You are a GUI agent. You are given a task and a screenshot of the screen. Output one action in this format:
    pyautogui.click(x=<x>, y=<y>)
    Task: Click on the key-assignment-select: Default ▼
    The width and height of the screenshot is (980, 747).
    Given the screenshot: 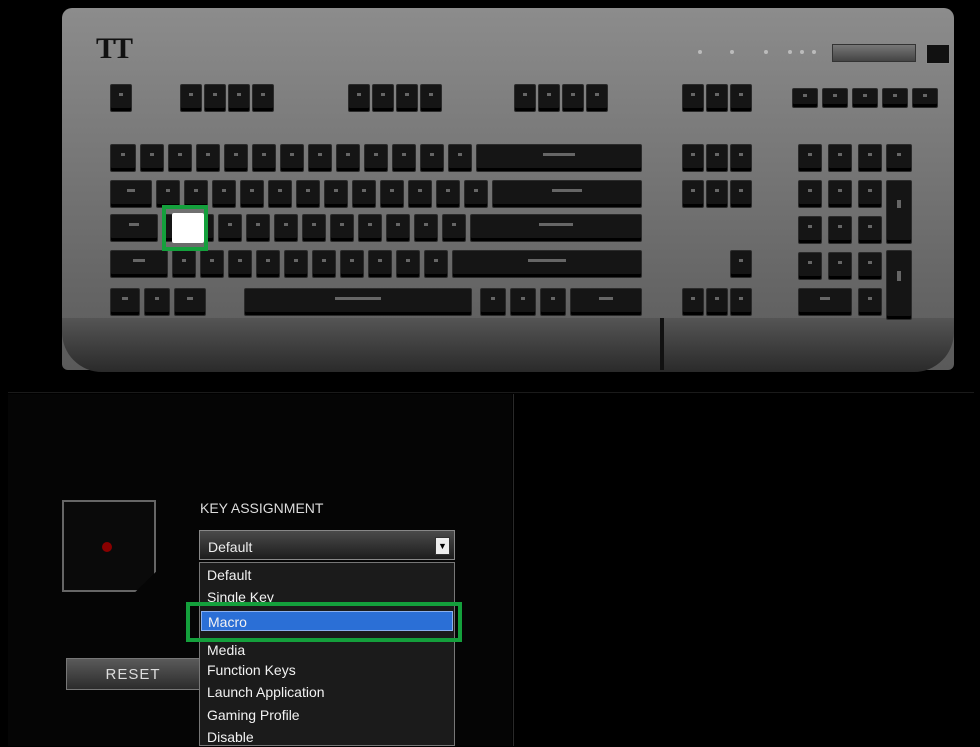 What is the action you would take?
    pyautogui.click(x=327, y=545)
    